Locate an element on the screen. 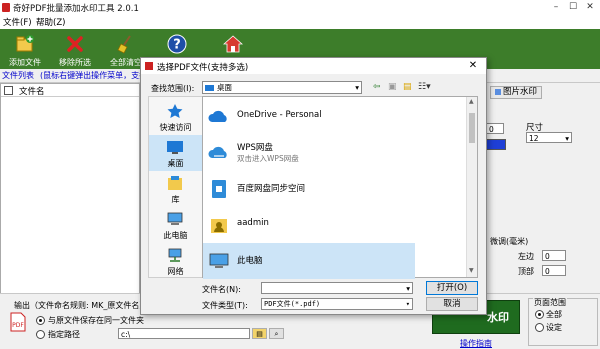 The image size is (600, 349). filetype-select: PDF文件(*.pdf) ▾ is located at coordinates (337, 304).